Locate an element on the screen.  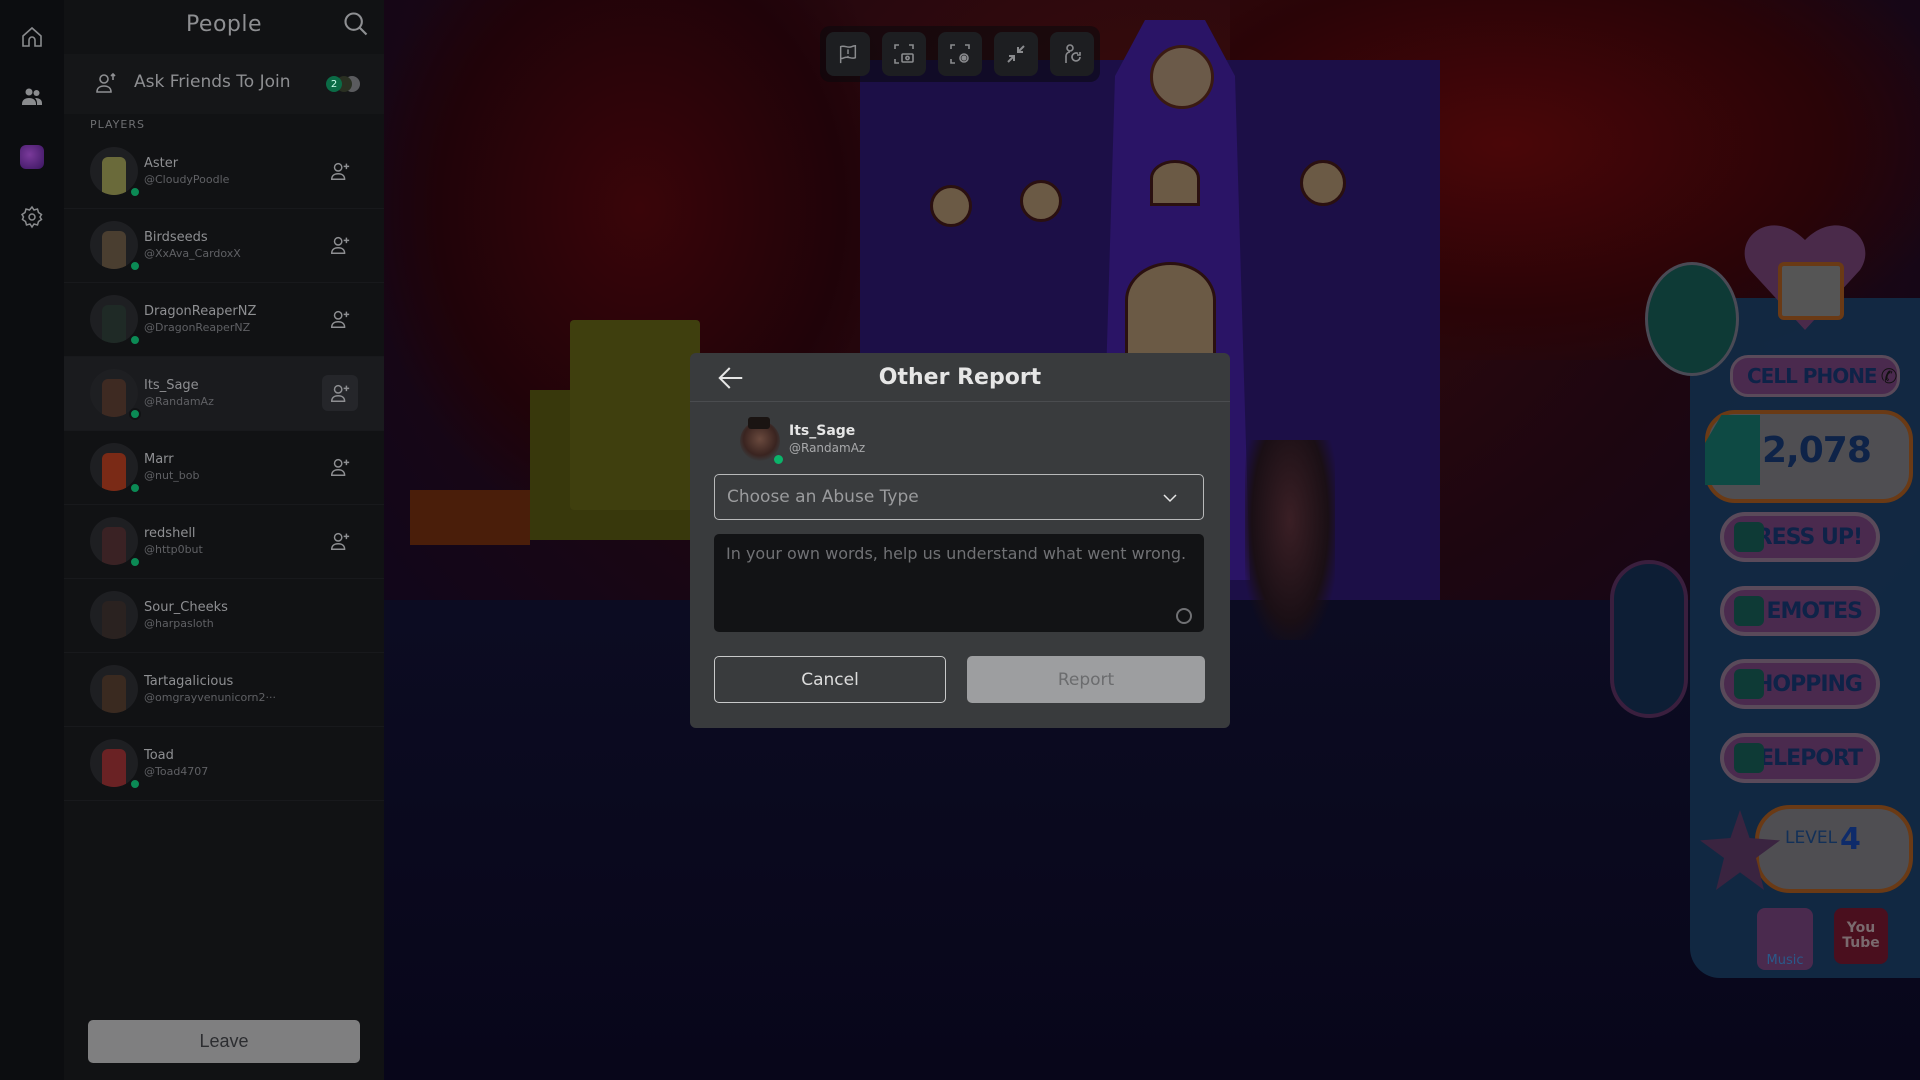
teleport-button: TELEPORT is located at coordinates (1800, 758).